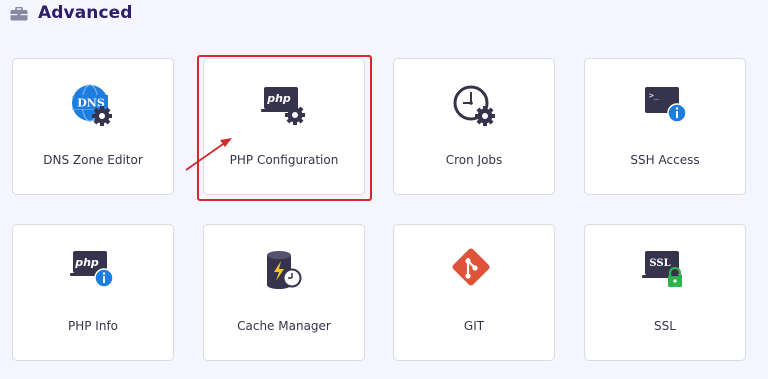  I want to click on tile-php-configuration: php PHP Configuration, so click(284, 126).